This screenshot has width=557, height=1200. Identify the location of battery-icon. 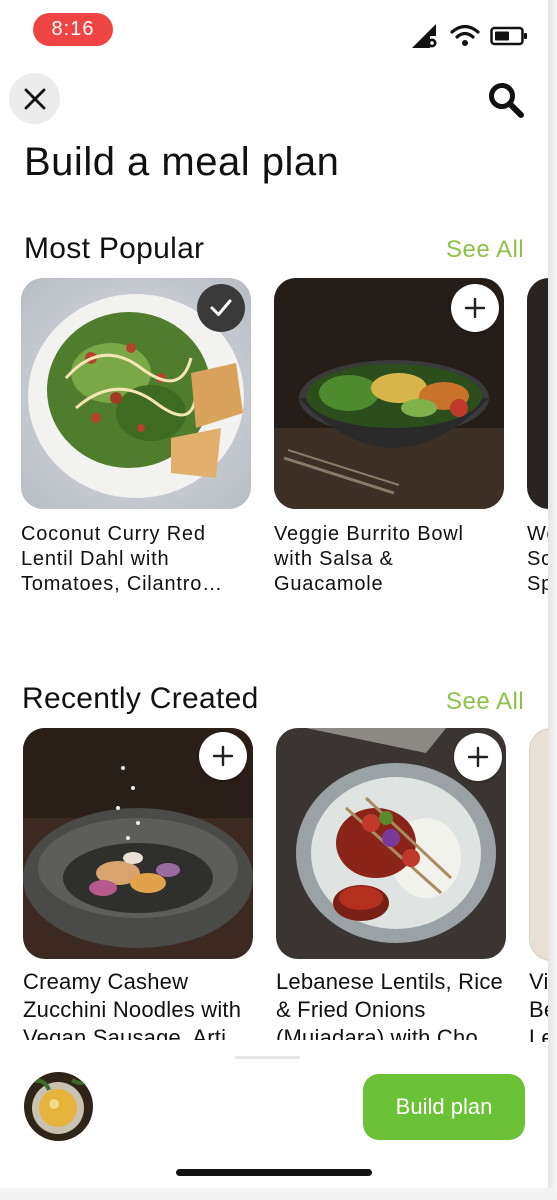
(508, 36).